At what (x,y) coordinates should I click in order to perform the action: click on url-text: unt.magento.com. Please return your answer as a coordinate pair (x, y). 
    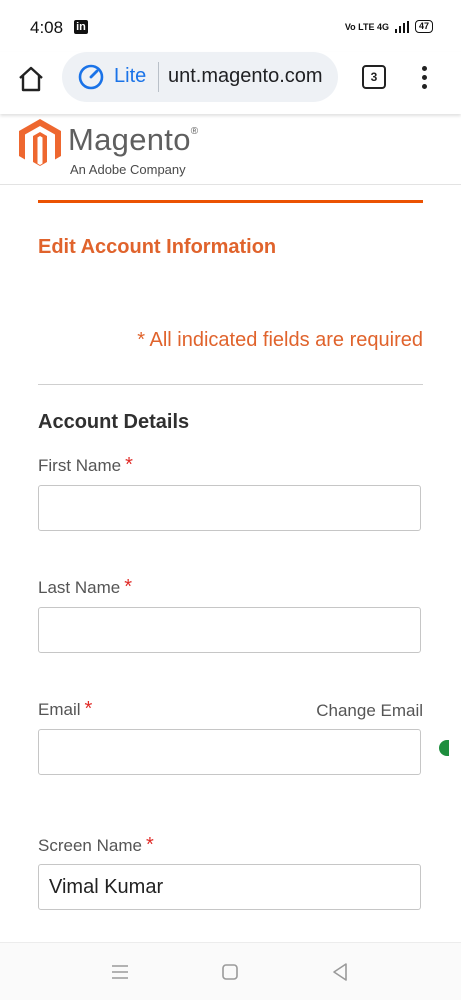
    Looking at the image, I should click on (245, 76).